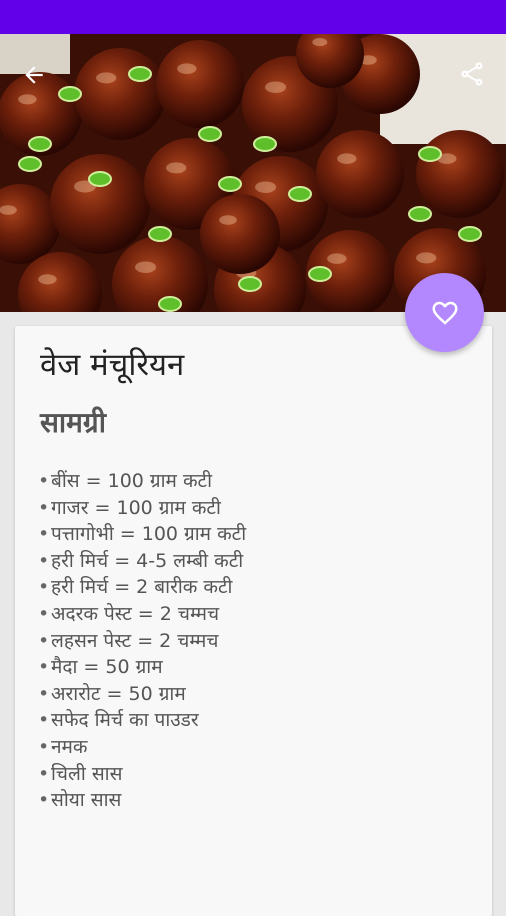 The height and width of the screenshot is (916, 506). I want to click on favorite-button, so click(444, 312).